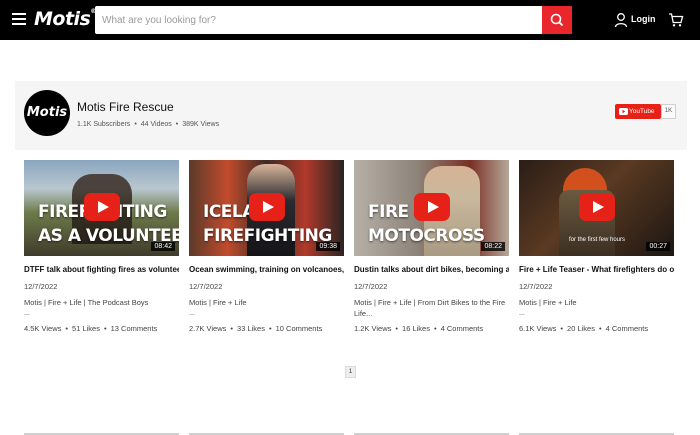 This screenshot has width=700, height=435. I want to click on video-stats: 6.1K Views • 20 Likes • 4 Comments, so click(584, 328).